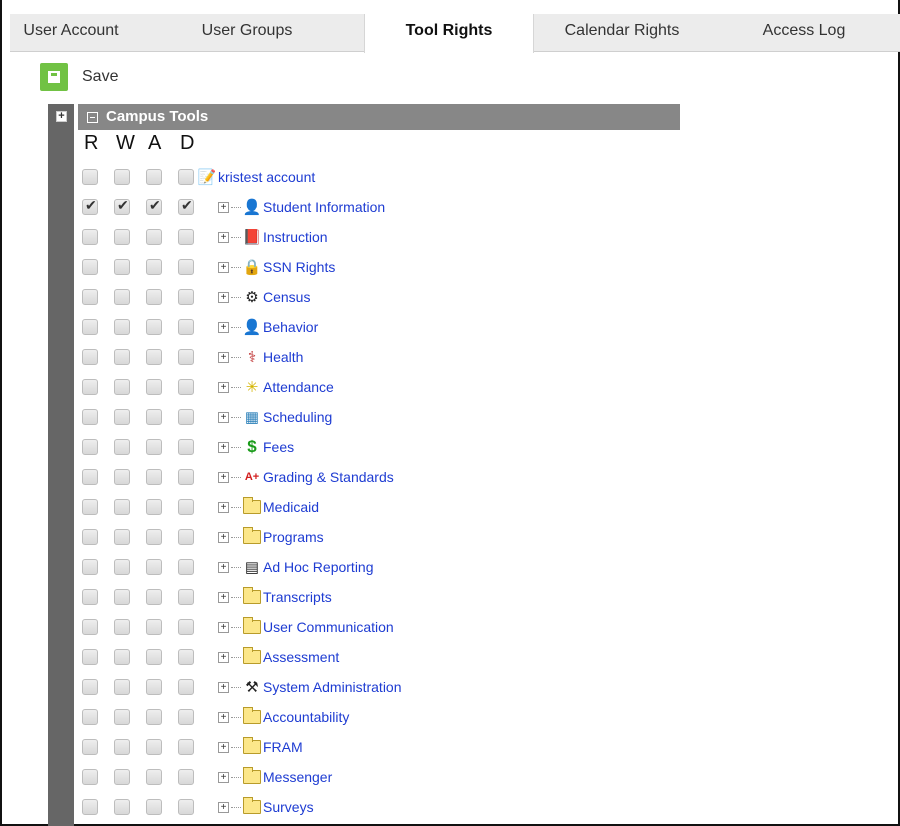 The image size is (900, 826). Describe the element at coordinates (283, 747) in the screenshot. I see `tool-link: FRAM` at that location.